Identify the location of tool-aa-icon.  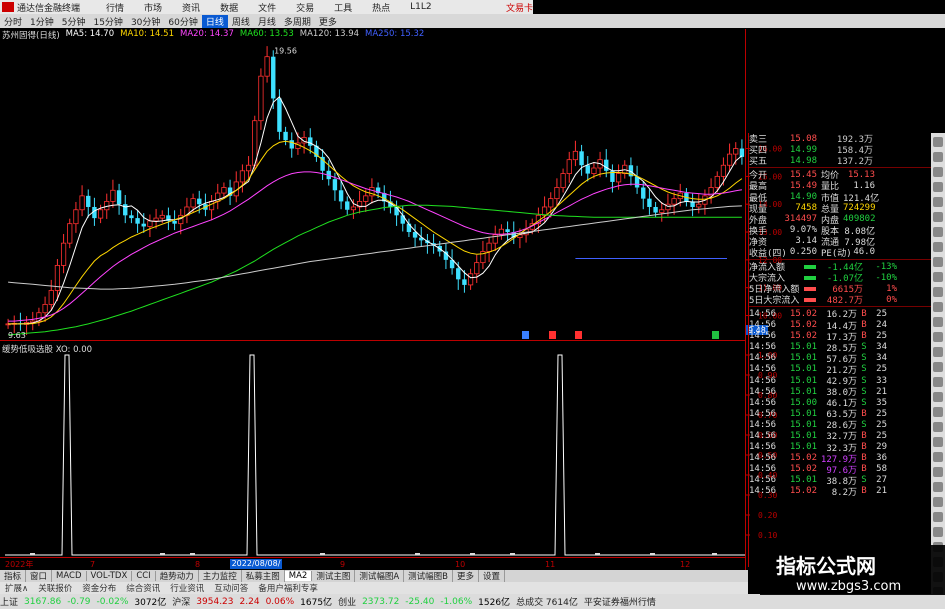
(938, 532).